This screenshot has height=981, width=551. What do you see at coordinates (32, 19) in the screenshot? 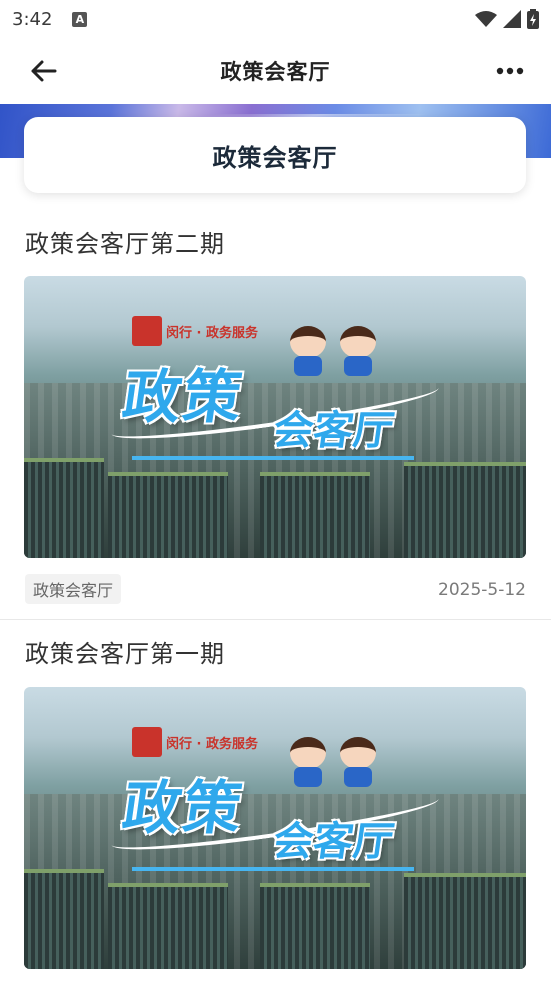
I see `status-time: 3:42` at bounding box center [32, 19].